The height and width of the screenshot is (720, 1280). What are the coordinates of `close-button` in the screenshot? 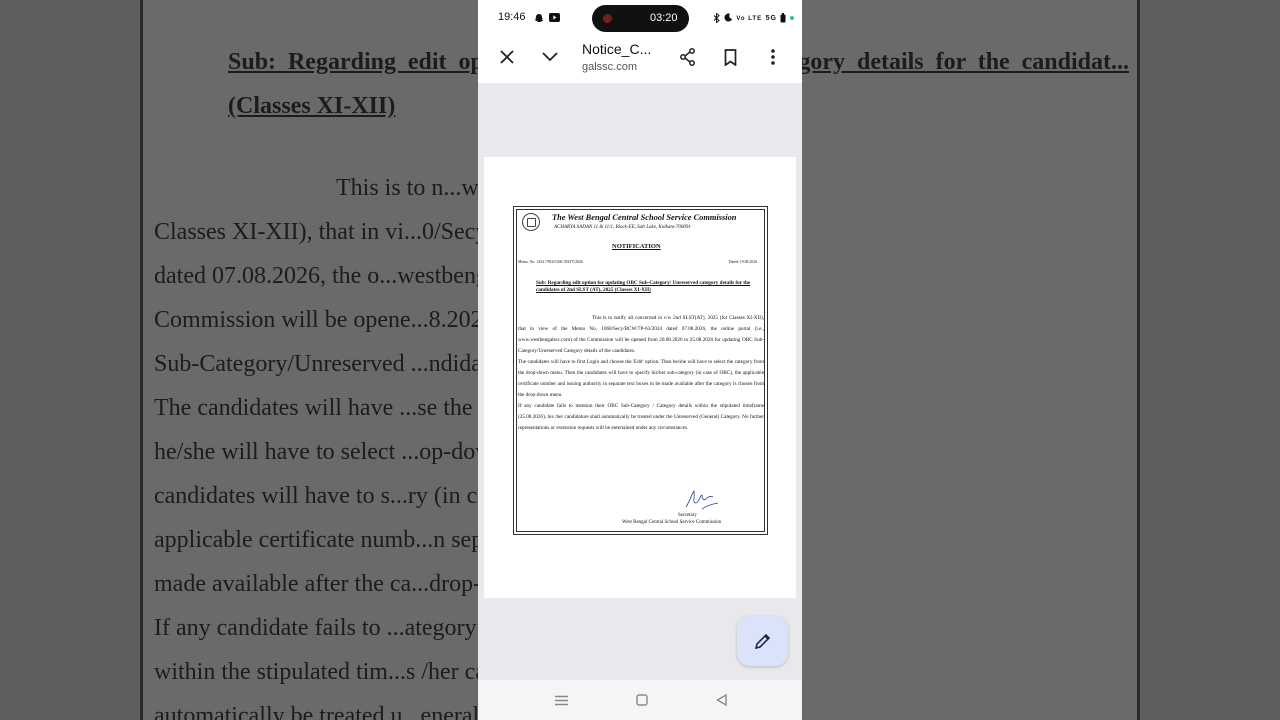 It's located at (507, 57).